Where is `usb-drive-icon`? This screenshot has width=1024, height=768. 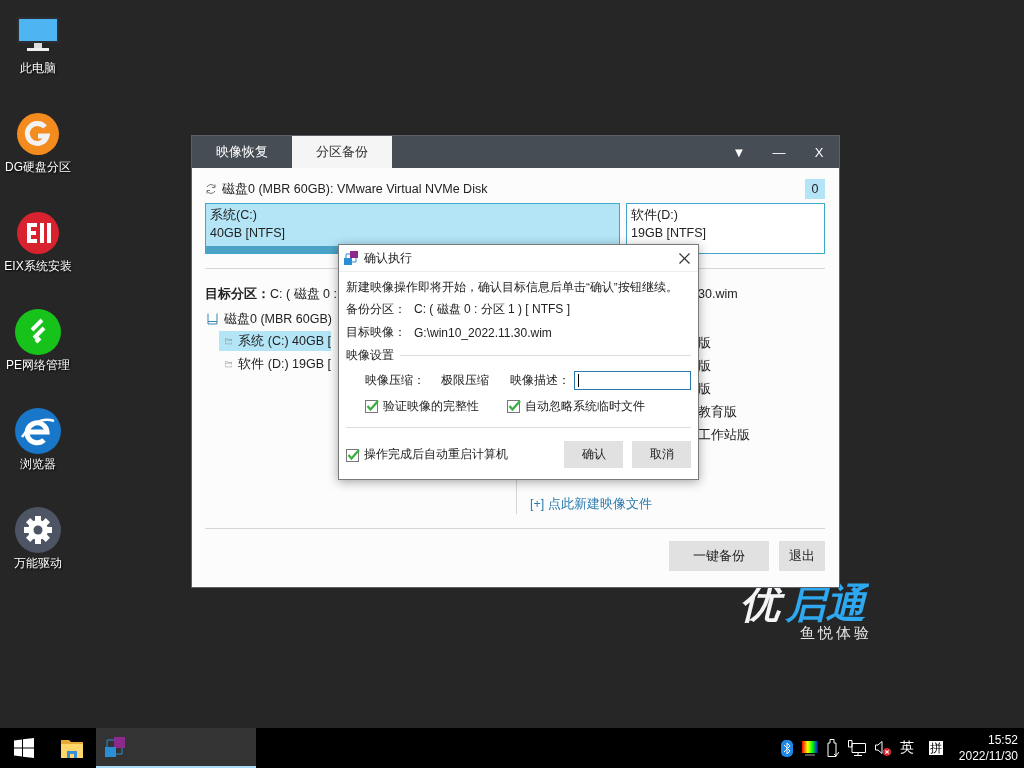
usb-drive-icon is located at coordinates (832, 748).